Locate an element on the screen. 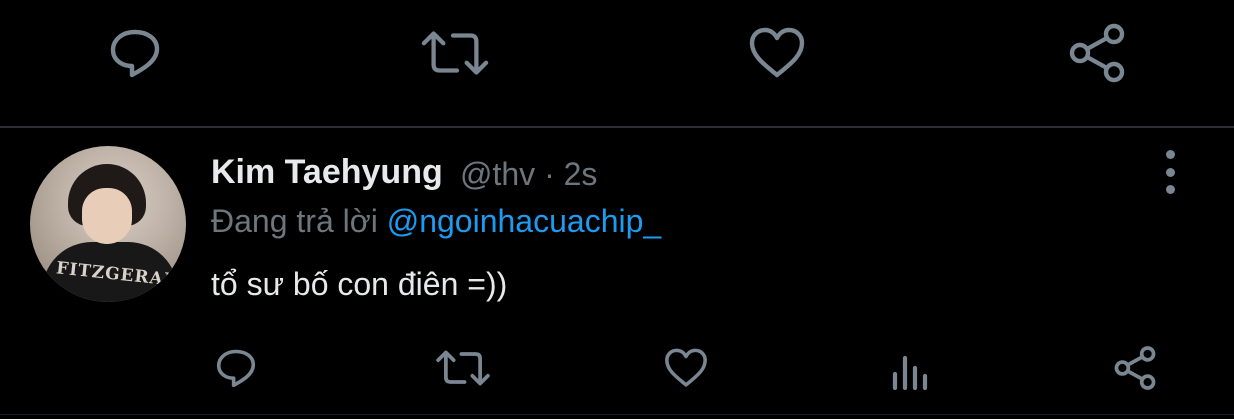 The width and height of the screenshot is (1234, 419). avatar: FITZGERALD is located at coordinates (108, 224).